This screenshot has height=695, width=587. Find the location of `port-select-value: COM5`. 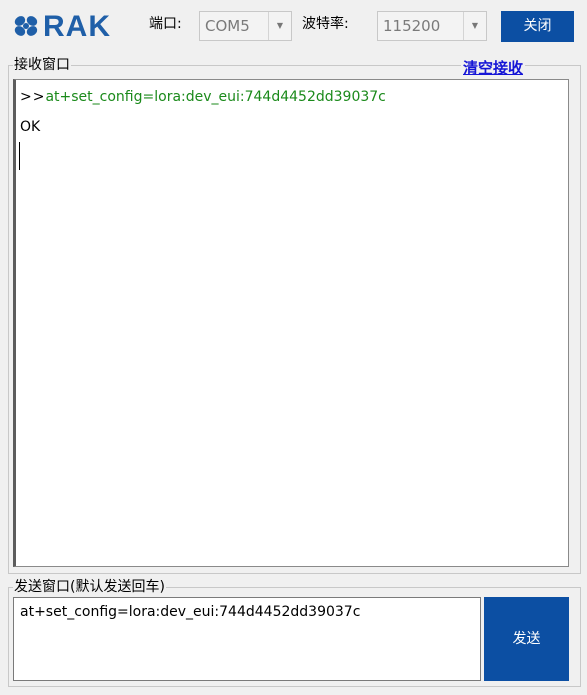

port-select-value: COM5 is located at coordinates (227, 26).